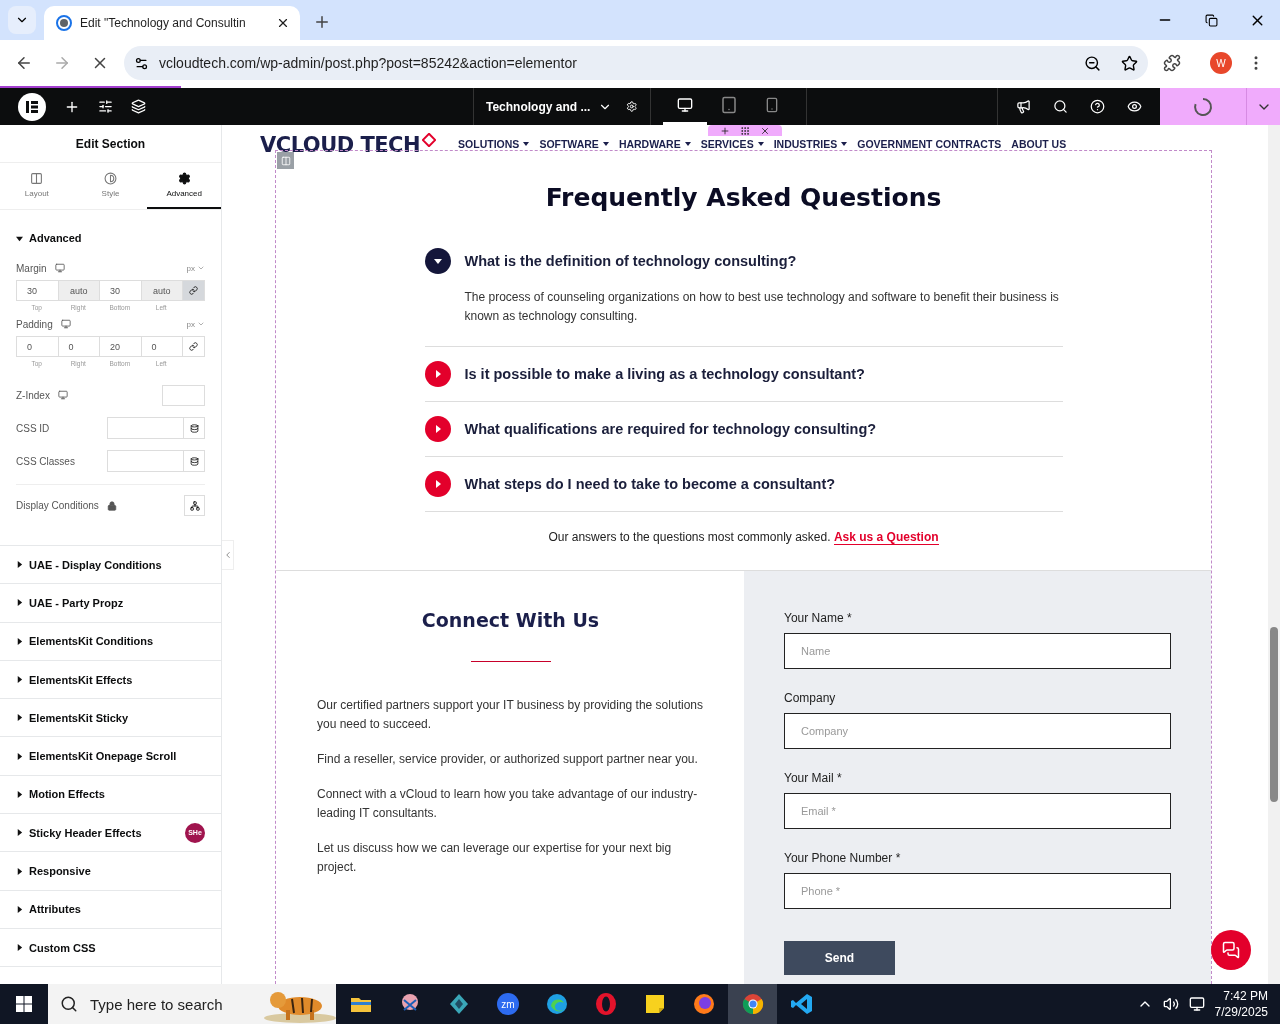 The width and height of the screenshot is (1280, 1024). What do you see at coordinates (120, 290) in the screenshot?
I see `dimension-input: 30` at bounding box center [120, 290].